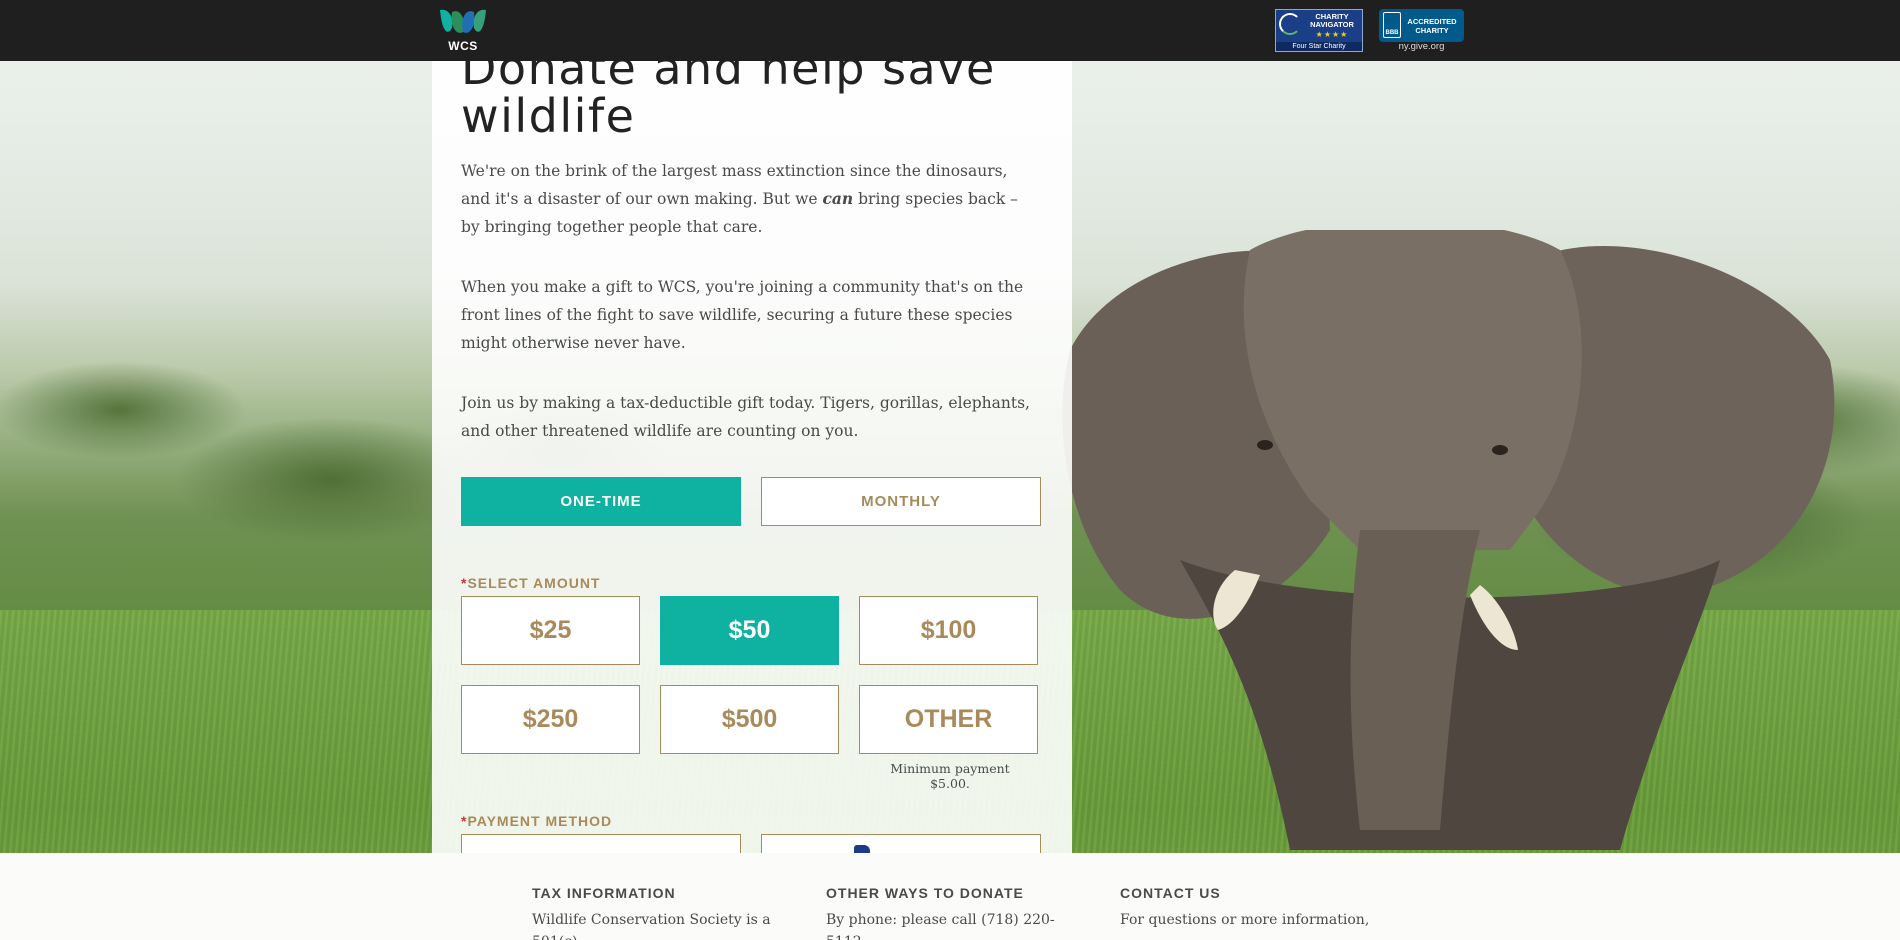 This screenshot has width=1900, height=940. What do you see at coordinates (1332, 24) in the screenshot?
I see `charity-navigator-line2: NAVIGATOR` at bounding box center [1332, 24].